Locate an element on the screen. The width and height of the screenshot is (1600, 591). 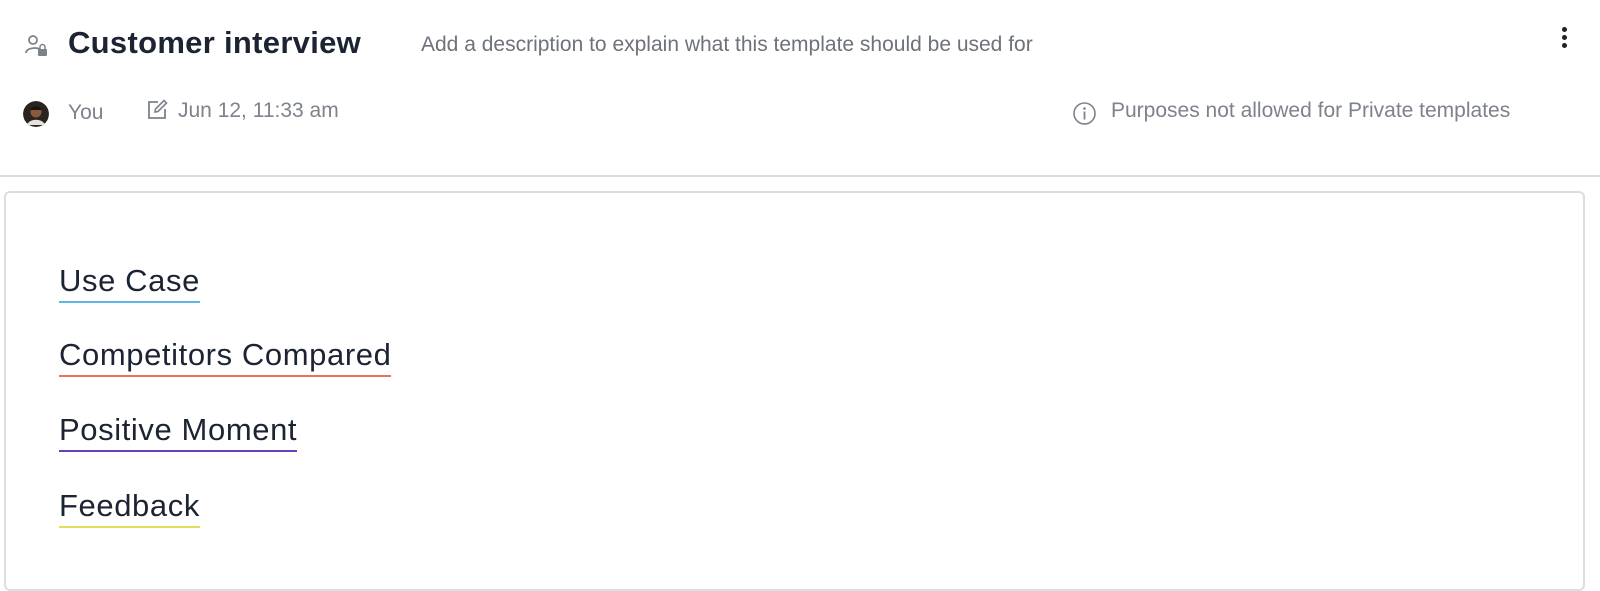
section-use-case: Use Case is located at coordinates (129, 283).